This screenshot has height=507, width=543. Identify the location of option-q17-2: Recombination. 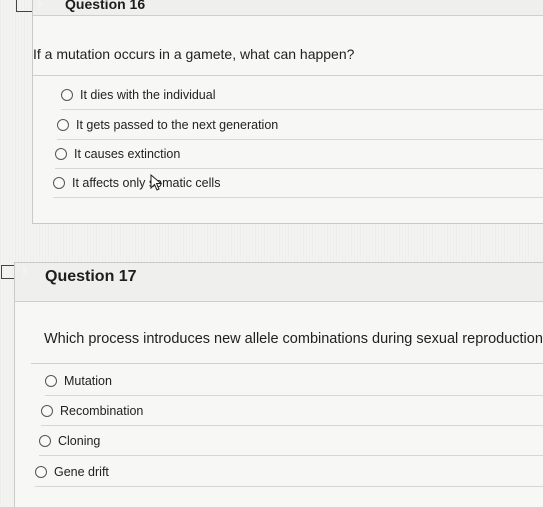
(292, 411).